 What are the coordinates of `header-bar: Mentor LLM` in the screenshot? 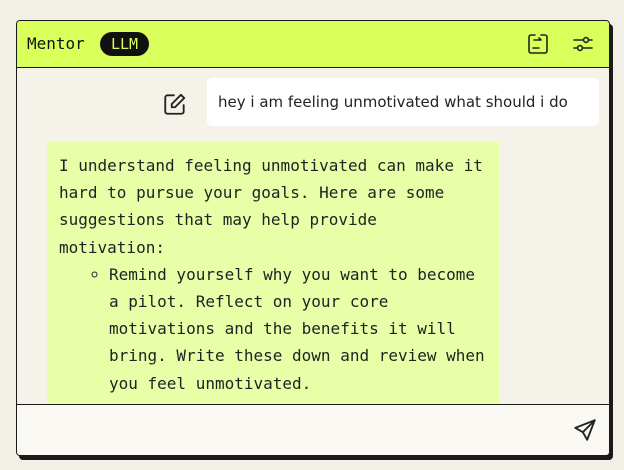 It's located at (313, 44).